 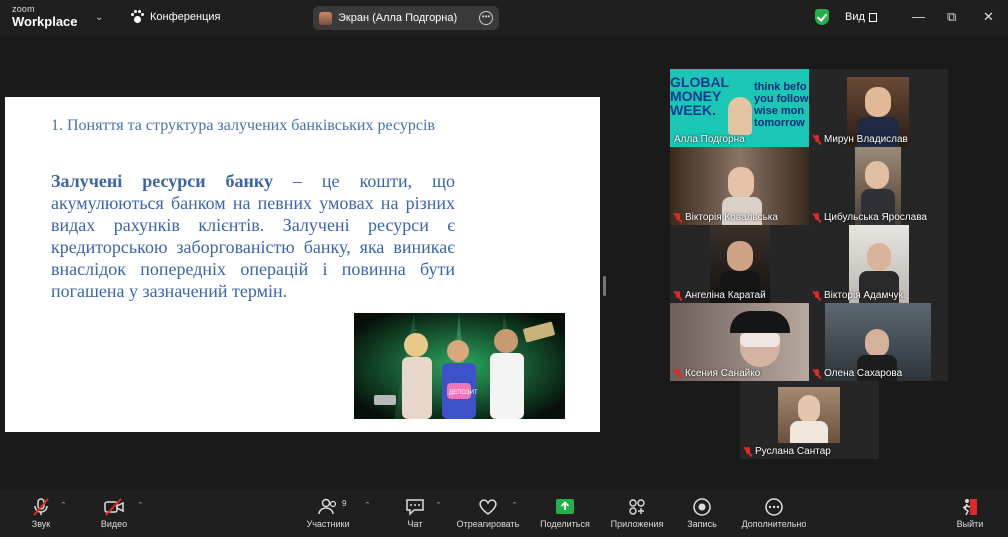 What do you see at coordinates (367, 506) in the screenshot?
I see `participants-options-chevron-icon: ˆ` at bounding box center [367, 506].